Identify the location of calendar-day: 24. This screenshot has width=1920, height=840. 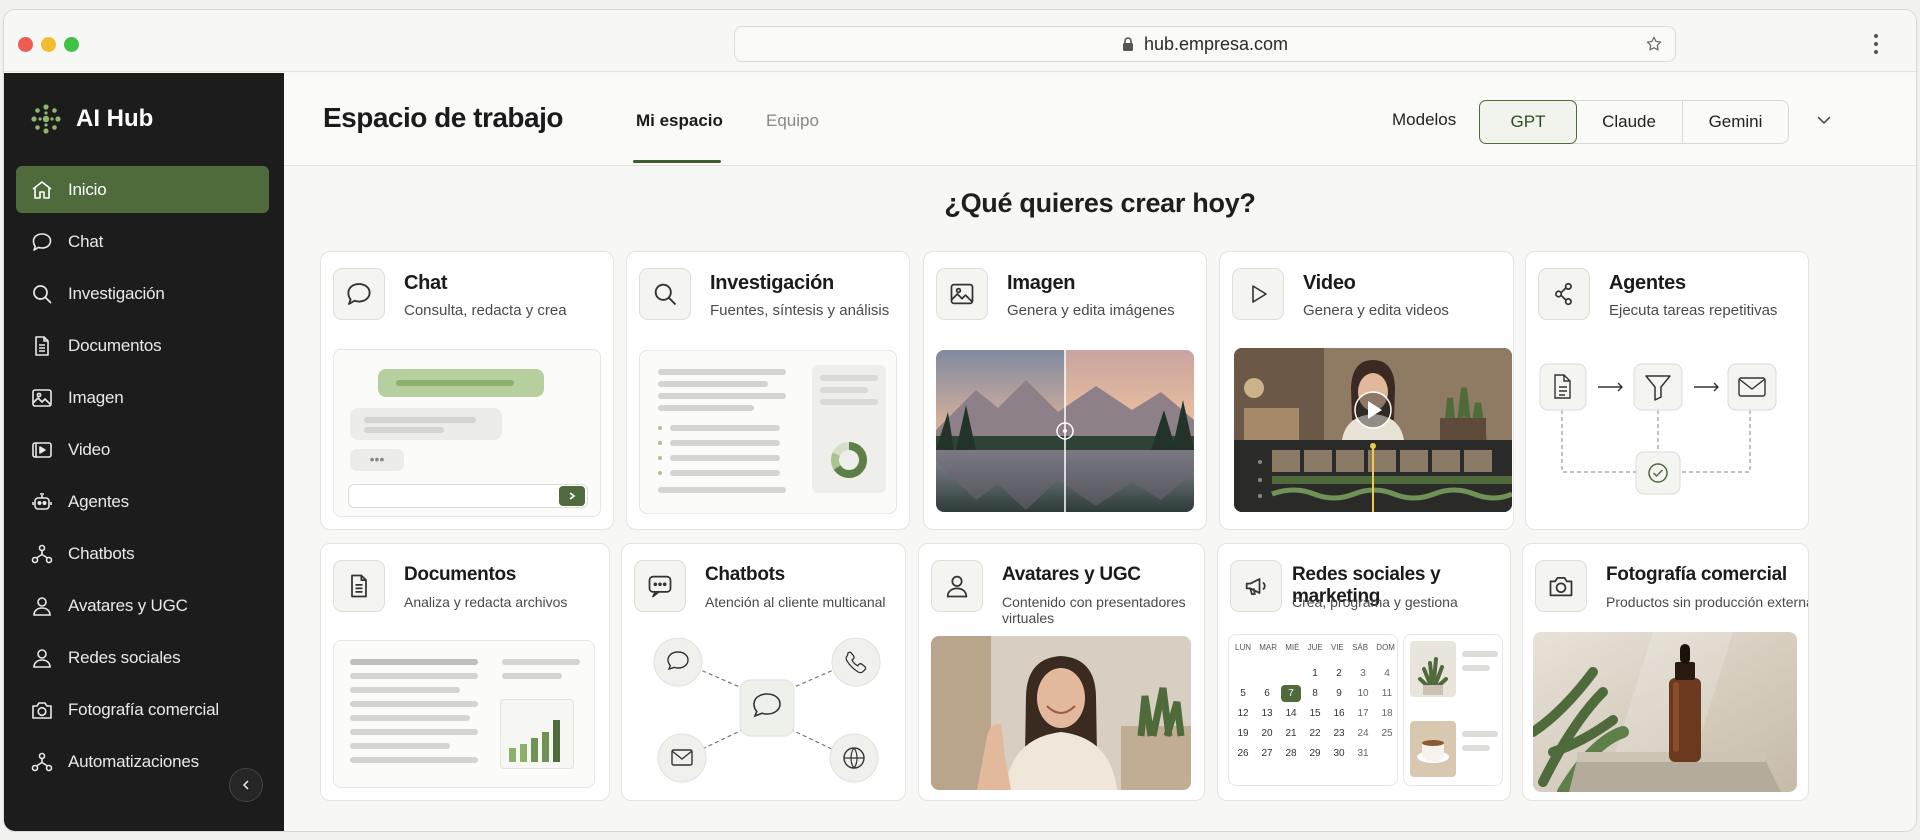
(1363, 733).